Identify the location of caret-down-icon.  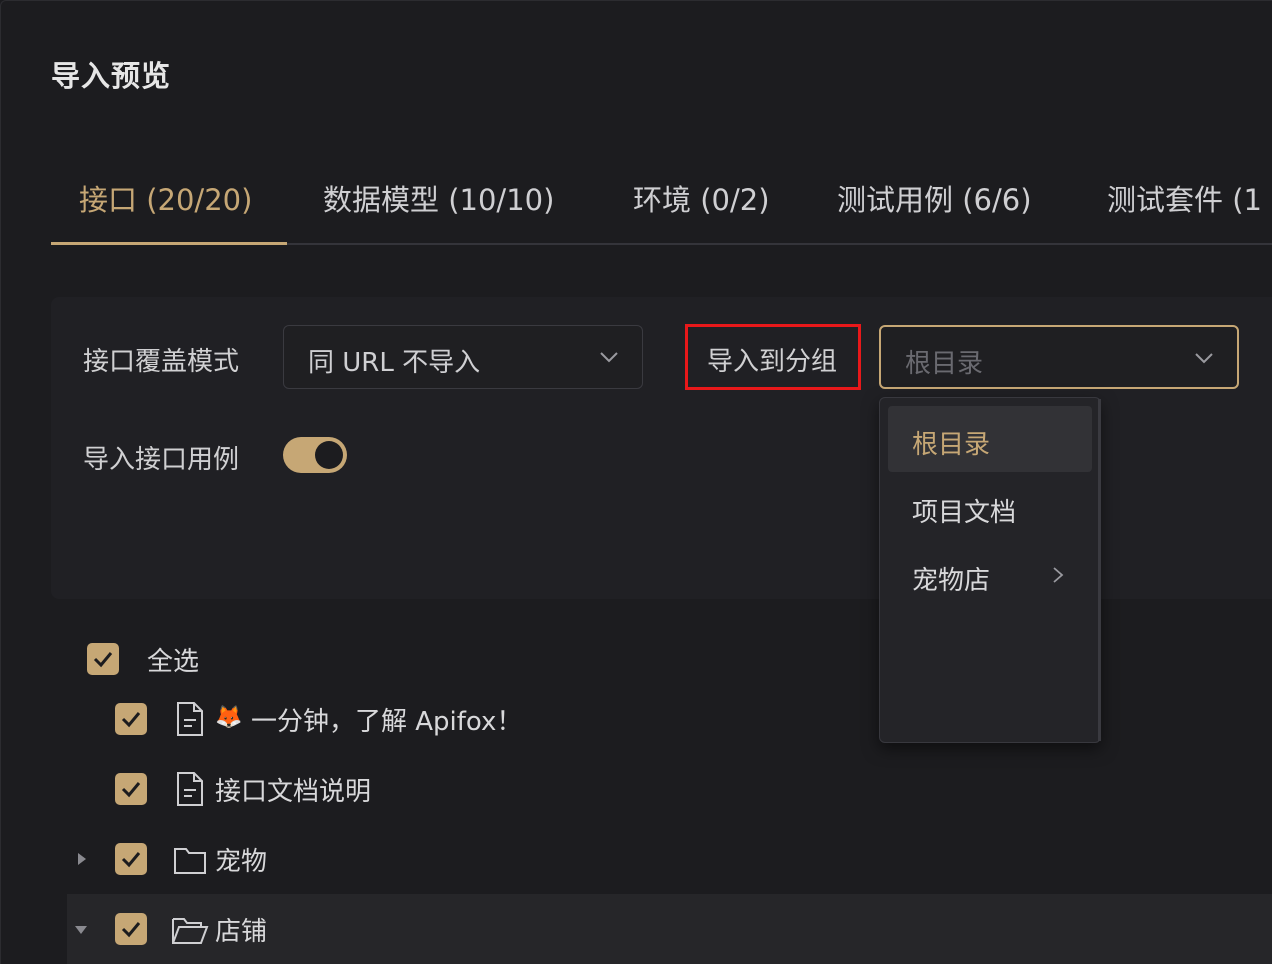
(81, 930).